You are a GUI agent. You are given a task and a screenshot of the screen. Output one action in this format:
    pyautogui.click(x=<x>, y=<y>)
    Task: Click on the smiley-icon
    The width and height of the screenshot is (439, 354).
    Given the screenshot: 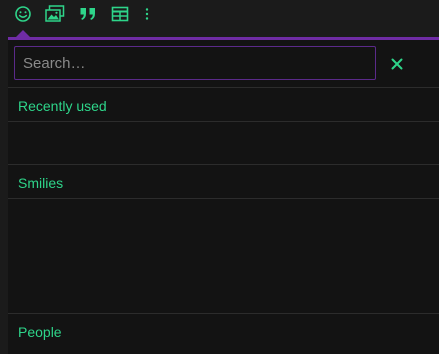 What is the action you would take?
    pyautogui.click(x=23, y=14)
    